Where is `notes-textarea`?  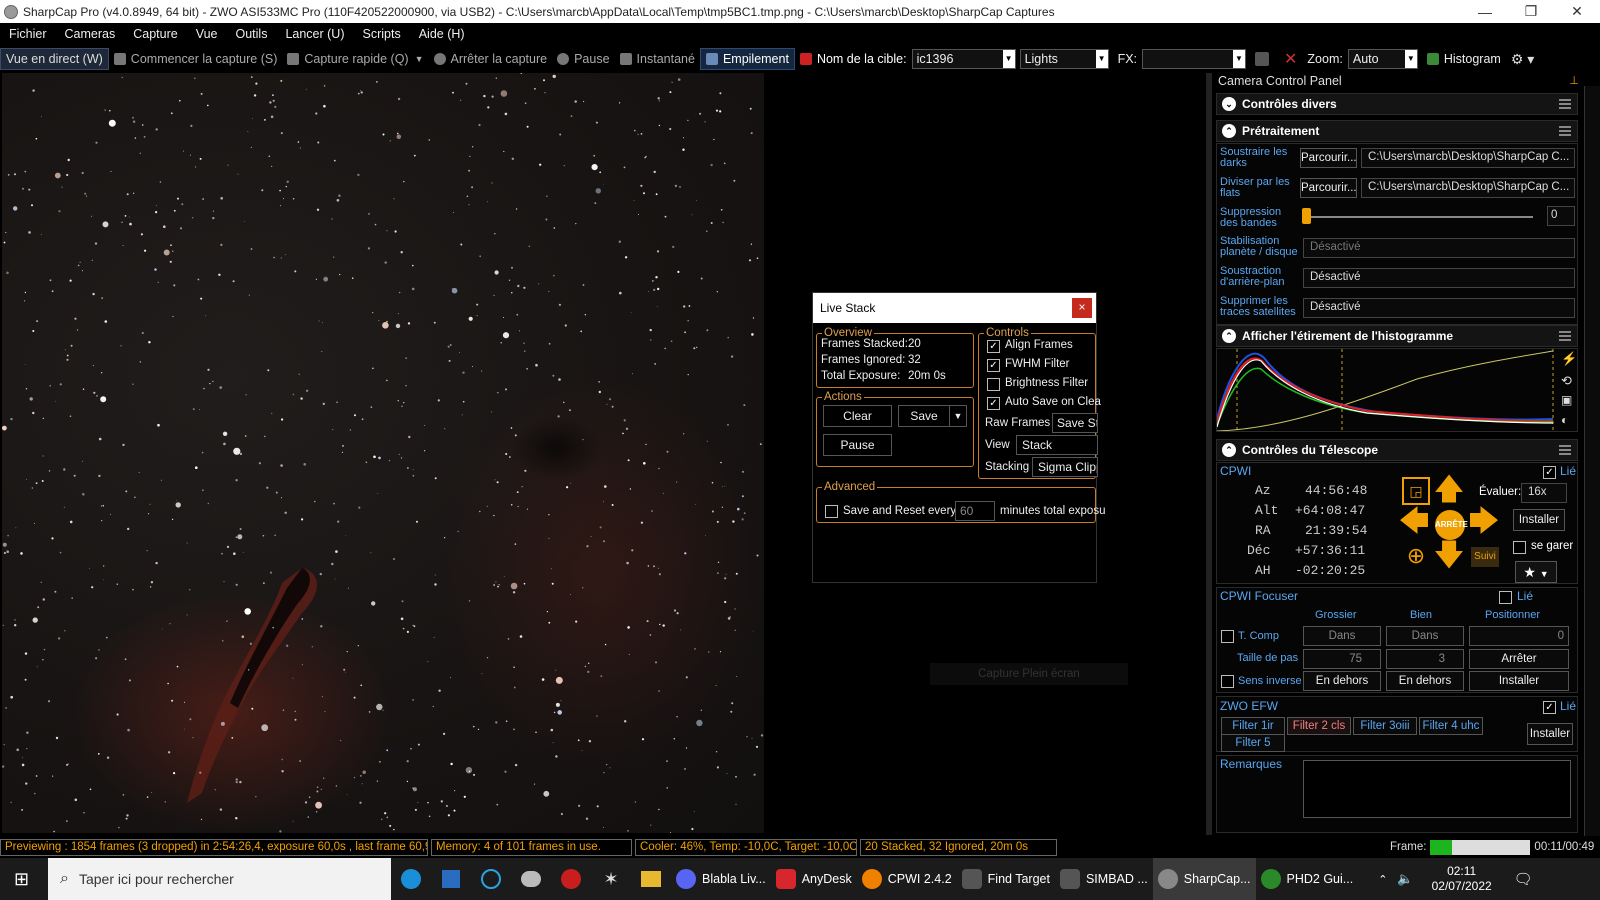 notes-textarea is located at coordinates (1437, 789).